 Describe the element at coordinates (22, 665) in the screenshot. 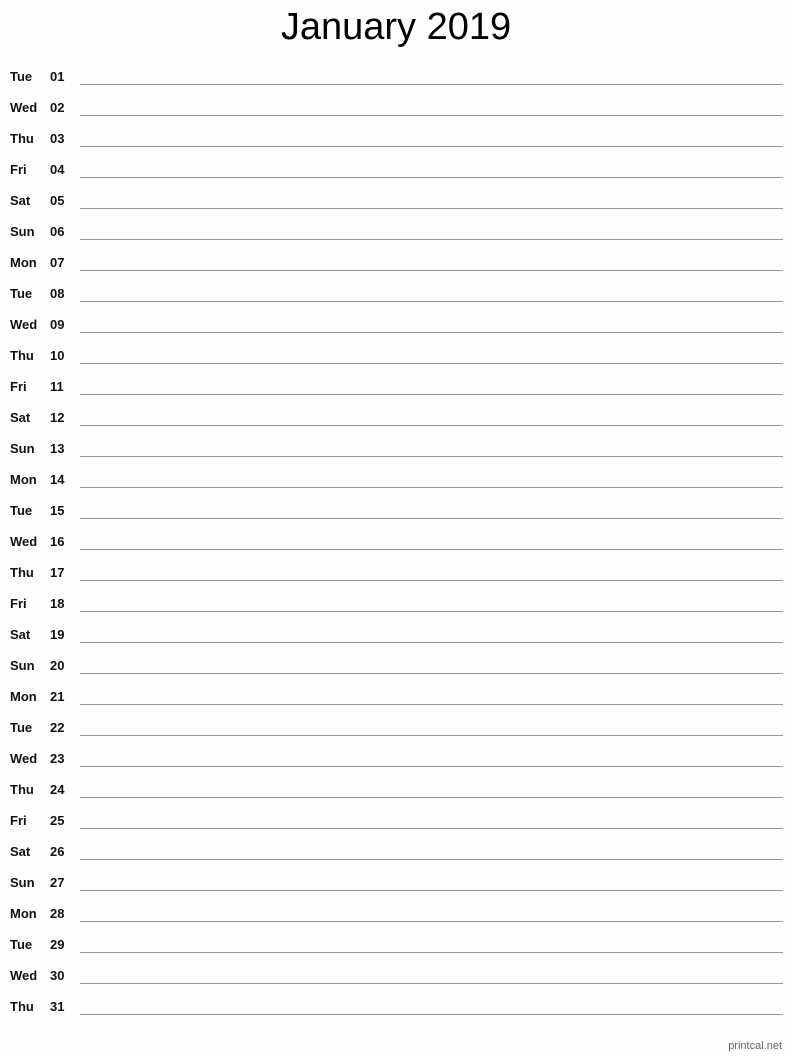

I see `day-of-week: Sun` at that location.